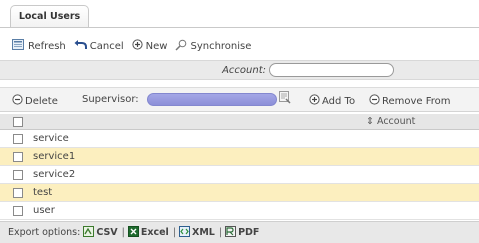 Image resolution: width=479 pixels, height=243 pixels. I want to click on csv-icon, so click(89, 232).